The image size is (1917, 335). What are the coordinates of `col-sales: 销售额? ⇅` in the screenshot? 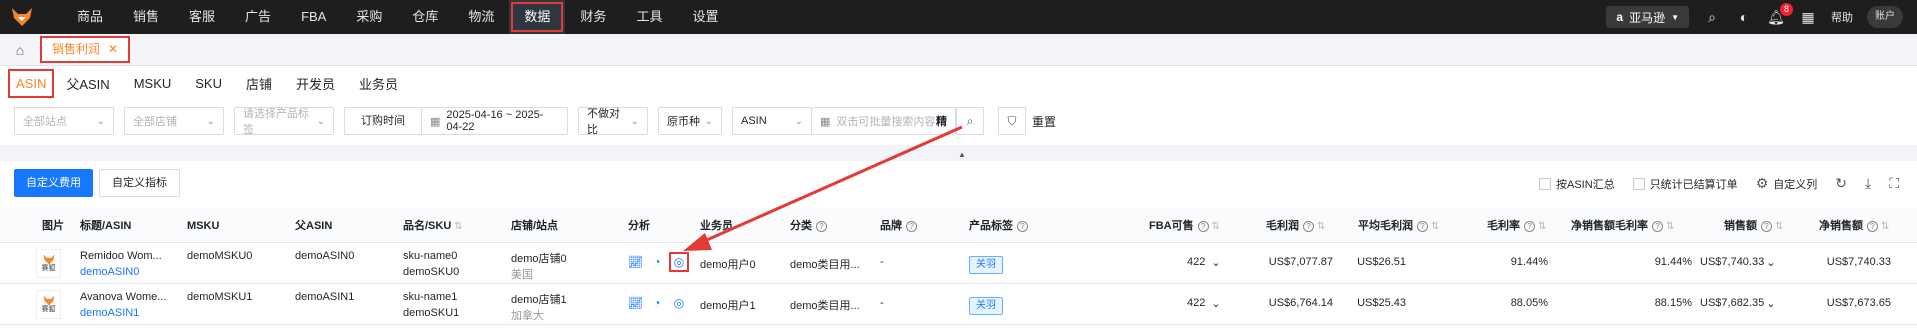 It's located at (1753, 226).